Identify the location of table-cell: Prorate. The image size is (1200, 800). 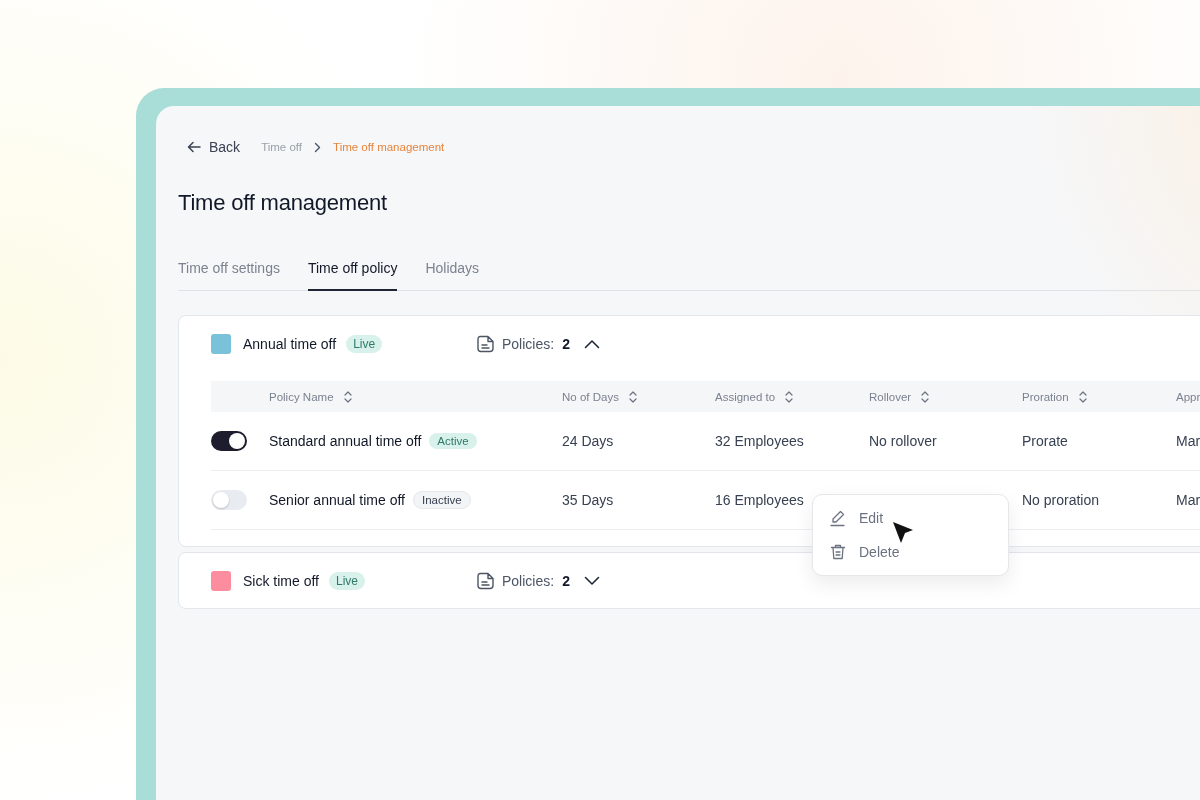
(1045, 441).